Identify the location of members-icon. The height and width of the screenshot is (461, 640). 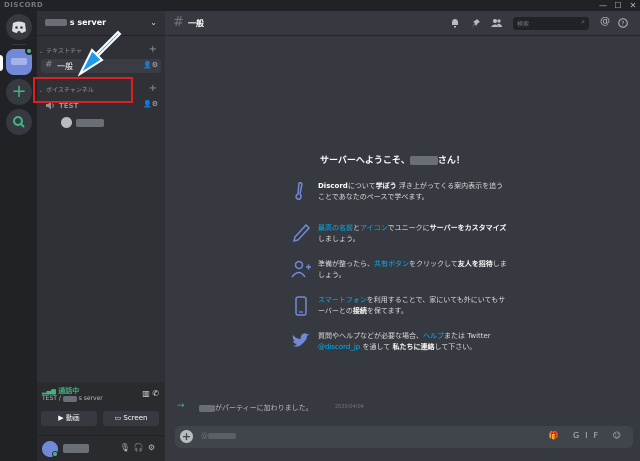
(496, 23).